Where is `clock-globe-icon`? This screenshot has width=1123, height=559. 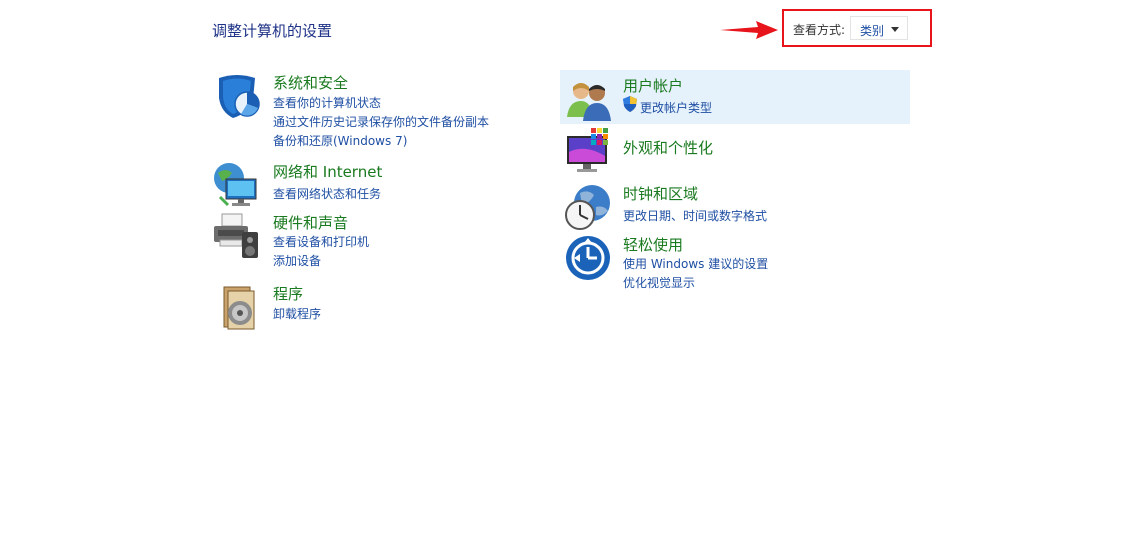 clock-globe-icon is located at coordinates (587, 207).